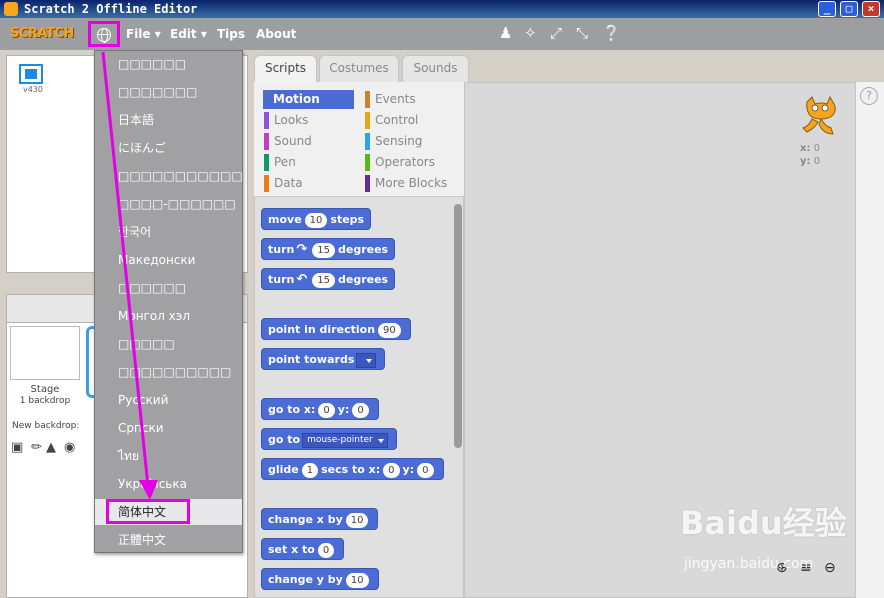  I want to click on duplicate-icon: ♟, so click(505, 33).